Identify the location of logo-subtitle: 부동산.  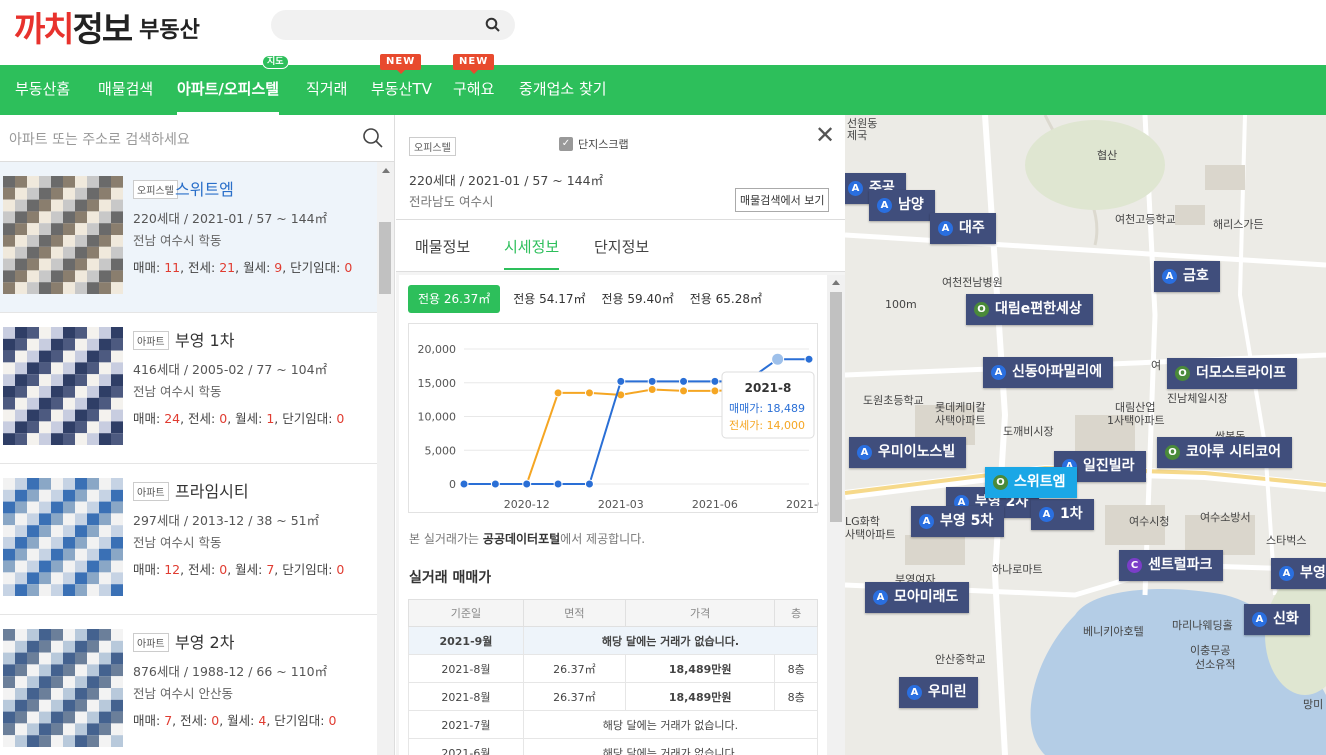
(169, 30).